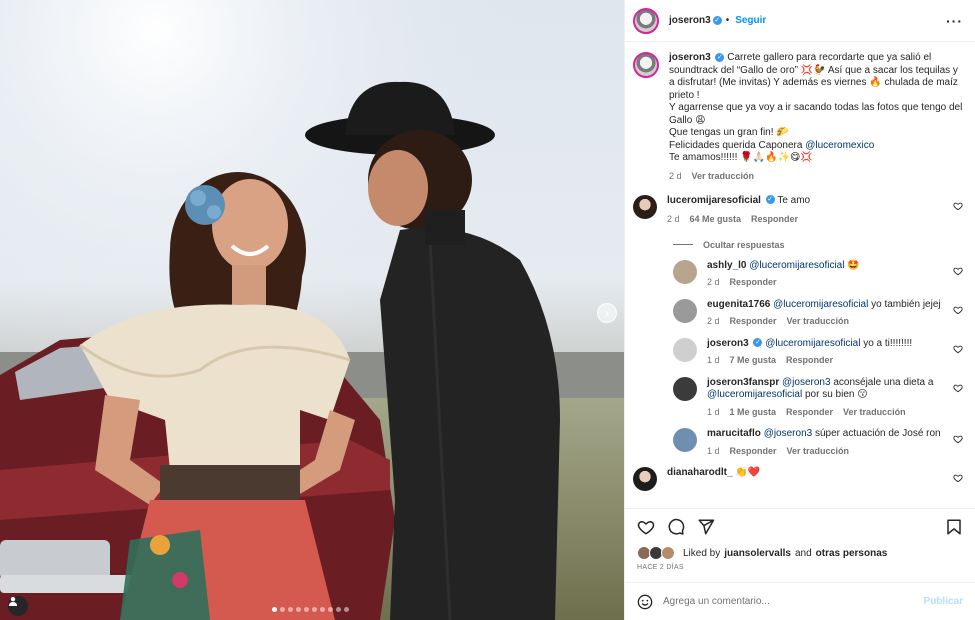  What do you see at coordinates (646, 527) in the screenshot?
I see `like-heart-icon` at bounding box center [646, 527].